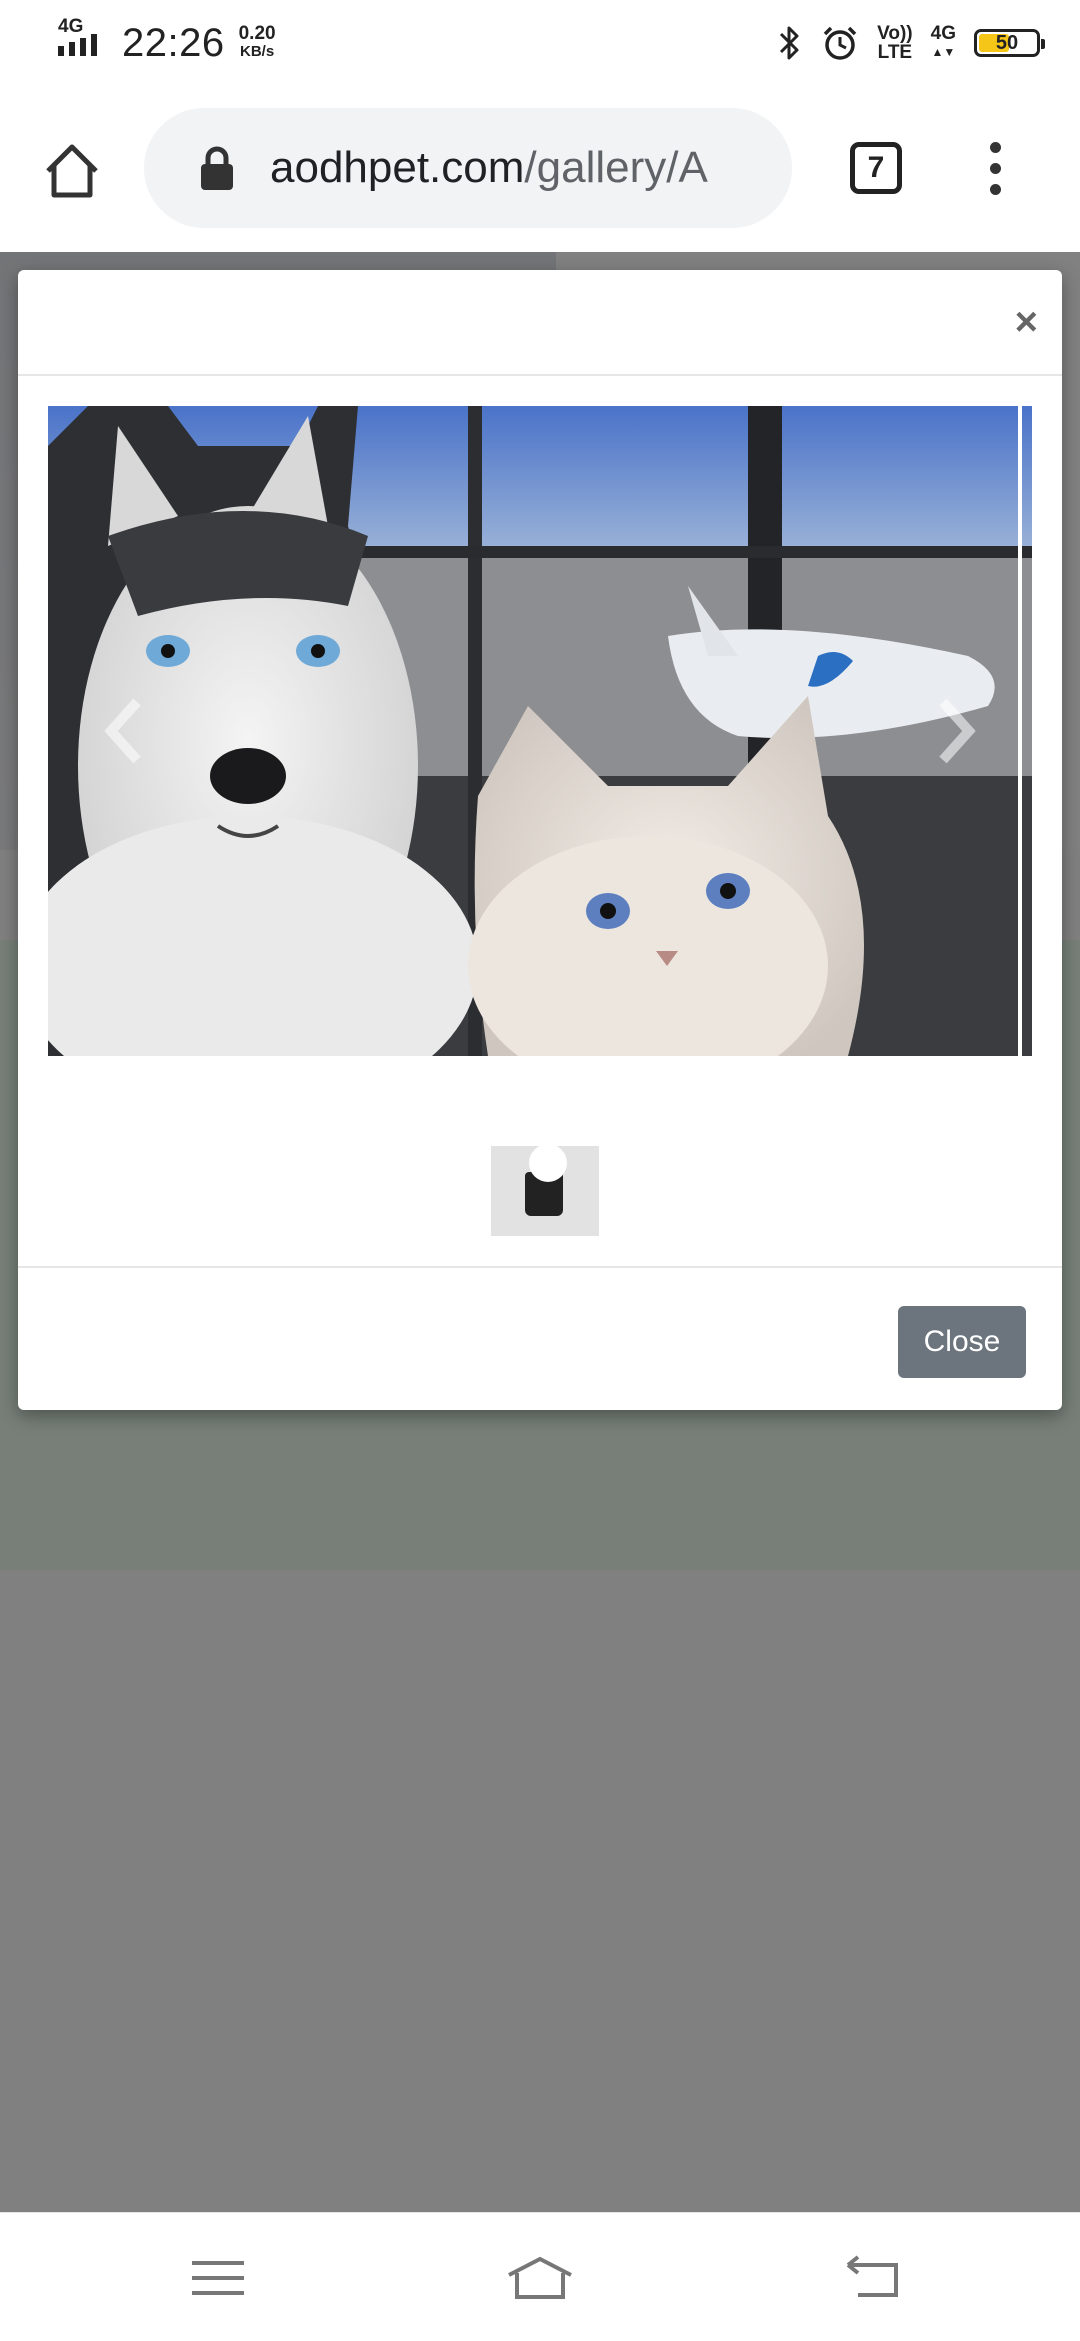 This screenshot has width=1080, height=2341. I want to click on carousel-prev-button, so click(123, 731).